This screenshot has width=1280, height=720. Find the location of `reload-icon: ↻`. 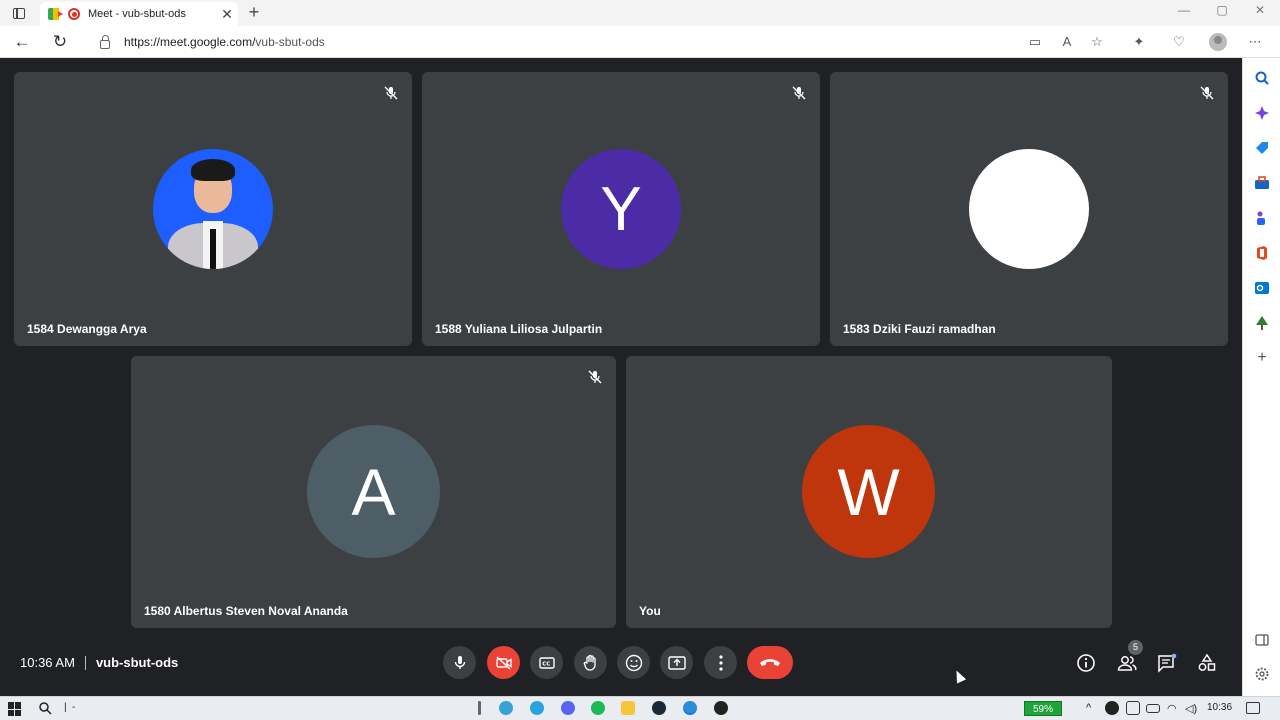

reload-icon: ↻ is located at coordinates (60, 42).